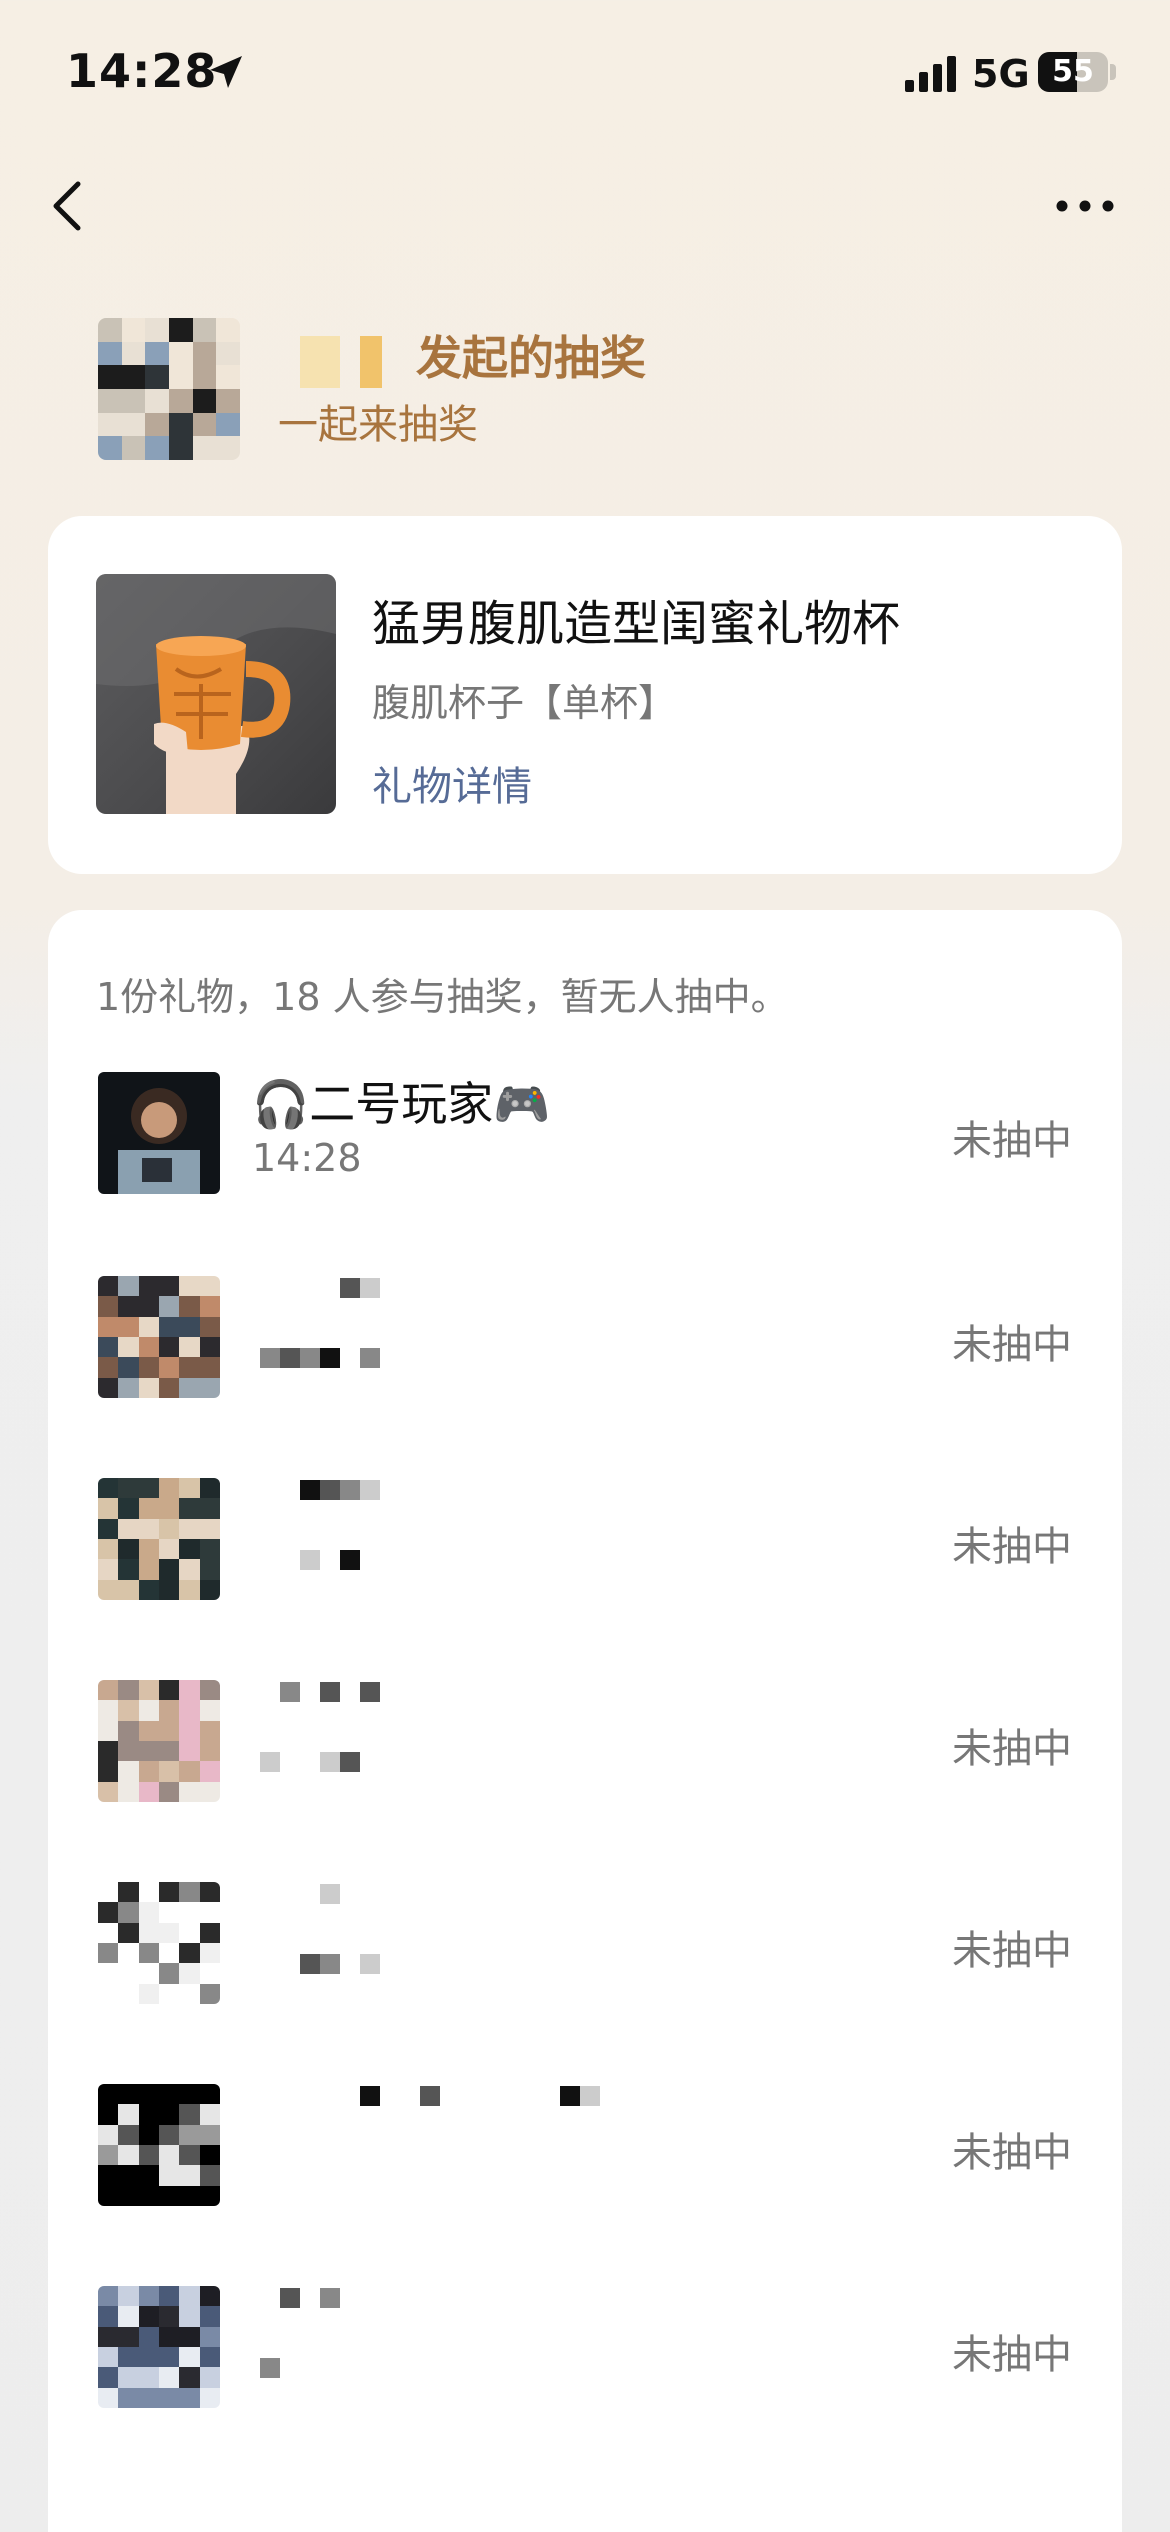  I want to click on gift-image, so click(216, 694).